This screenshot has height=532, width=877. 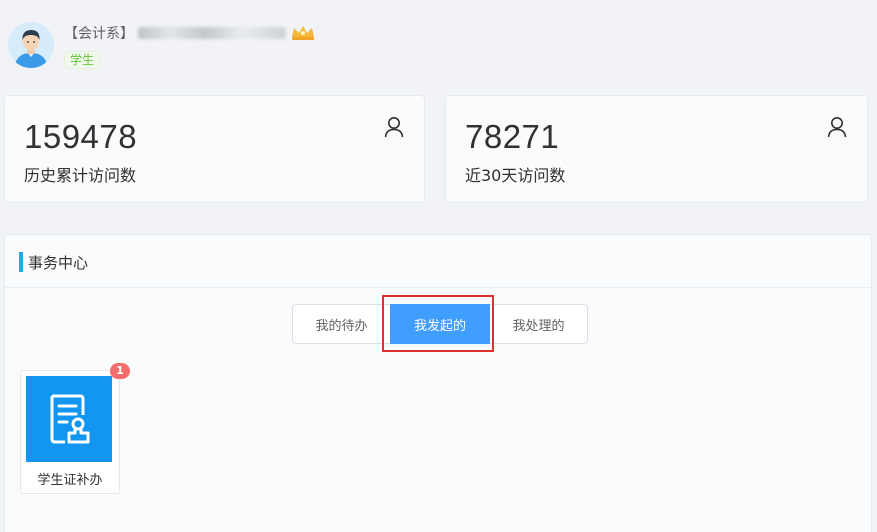 I want to click on service-label: 学生证补办, so click(x=70, y=480).